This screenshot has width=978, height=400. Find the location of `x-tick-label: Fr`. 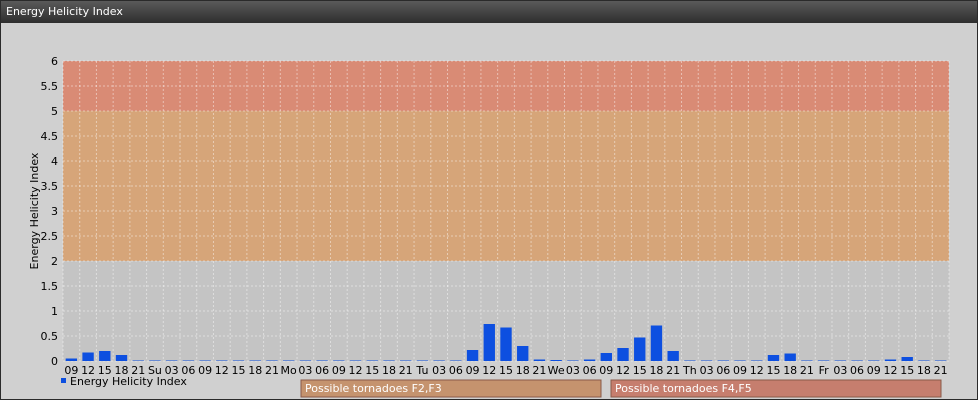

x-tick-label: Fr is located at coordinates (824, 370).